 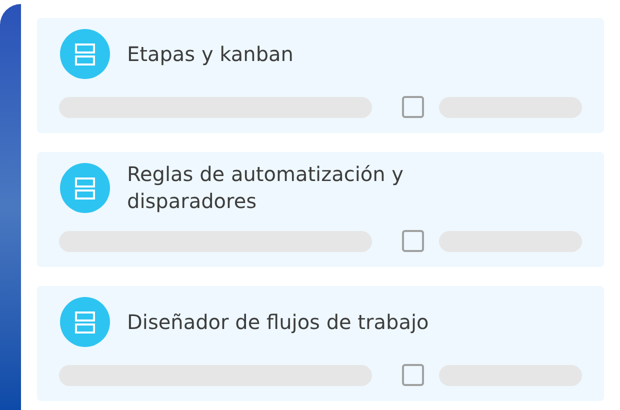 What do you see at coordinates (266, 188) in the screenshot?
I see `card-title: Reglas de automatización y disparadores` at bounding box center [266, 188].